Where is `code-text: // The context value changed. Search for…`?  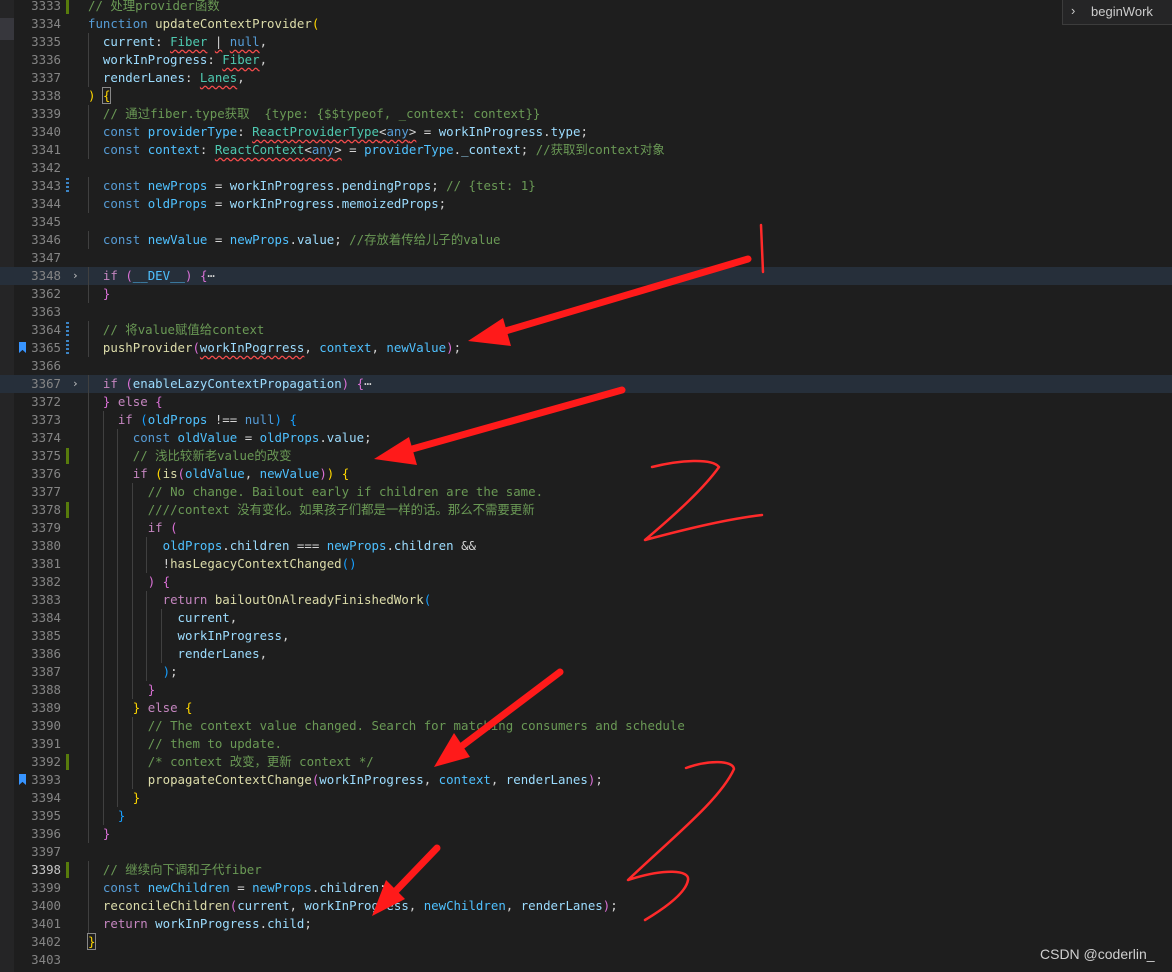 code-text: // The context value changed. Search for… is located at coordinates (386, 726).